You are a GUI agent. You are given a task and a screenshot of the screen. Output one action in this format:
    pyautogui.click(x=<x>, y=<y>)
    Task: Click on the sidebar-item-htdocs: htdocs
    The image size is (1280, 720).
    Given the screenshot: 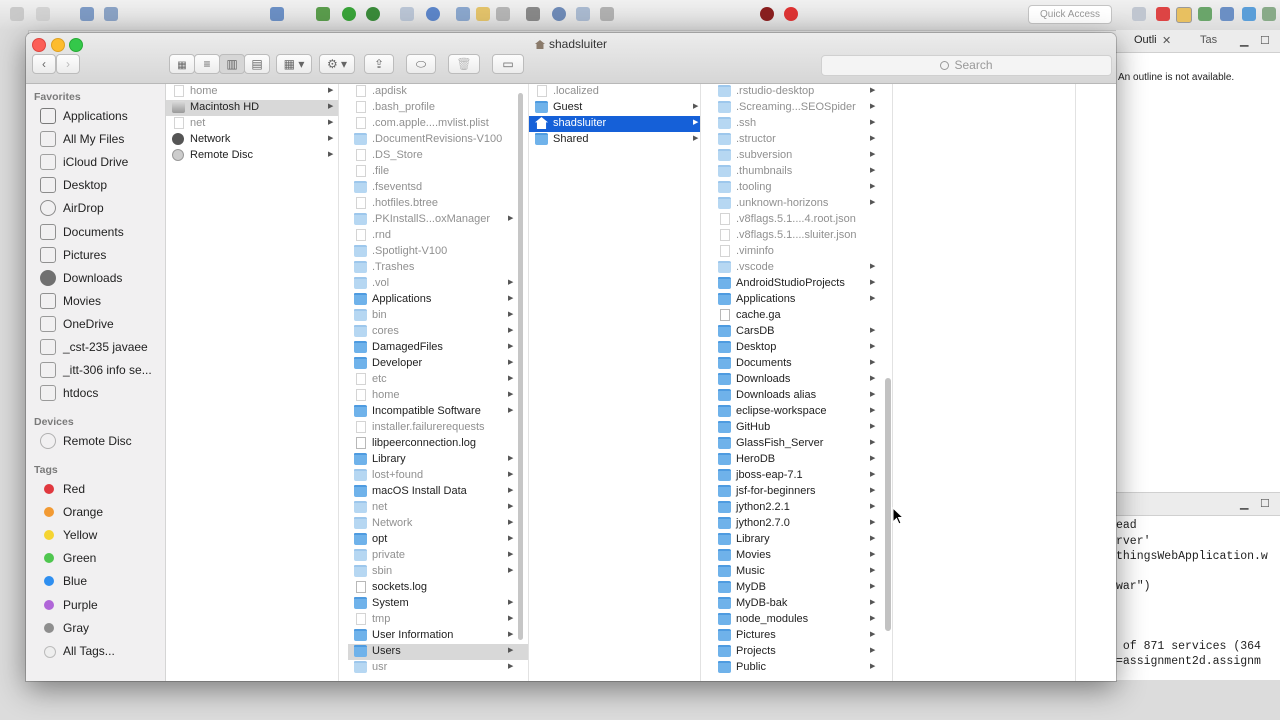 What is the action you would take?
    pyautogui.click(x=100, y=393)
    